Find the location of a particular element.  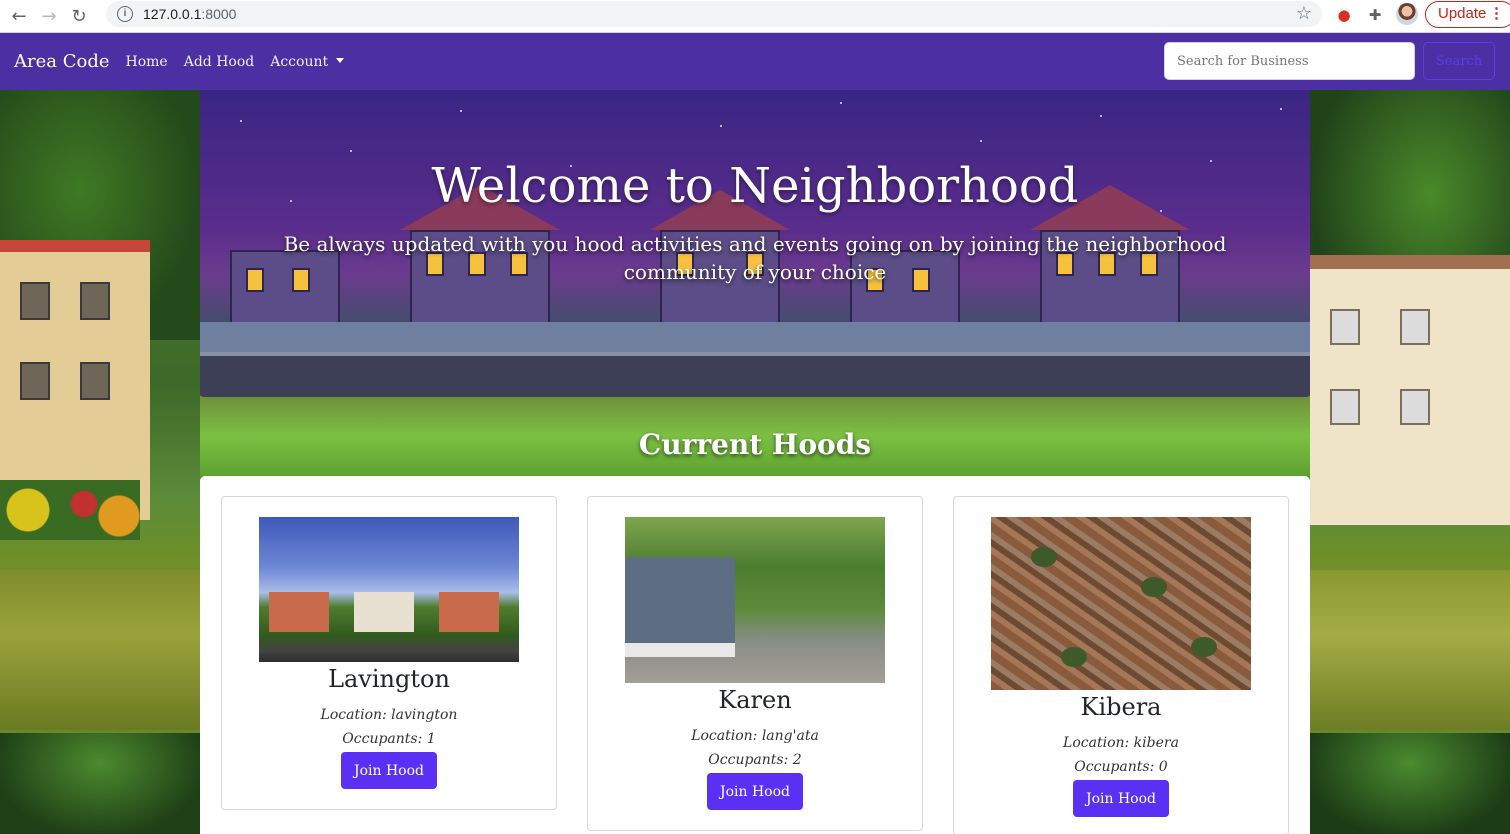

update-label: Update is located at coordinates (1462, 13).